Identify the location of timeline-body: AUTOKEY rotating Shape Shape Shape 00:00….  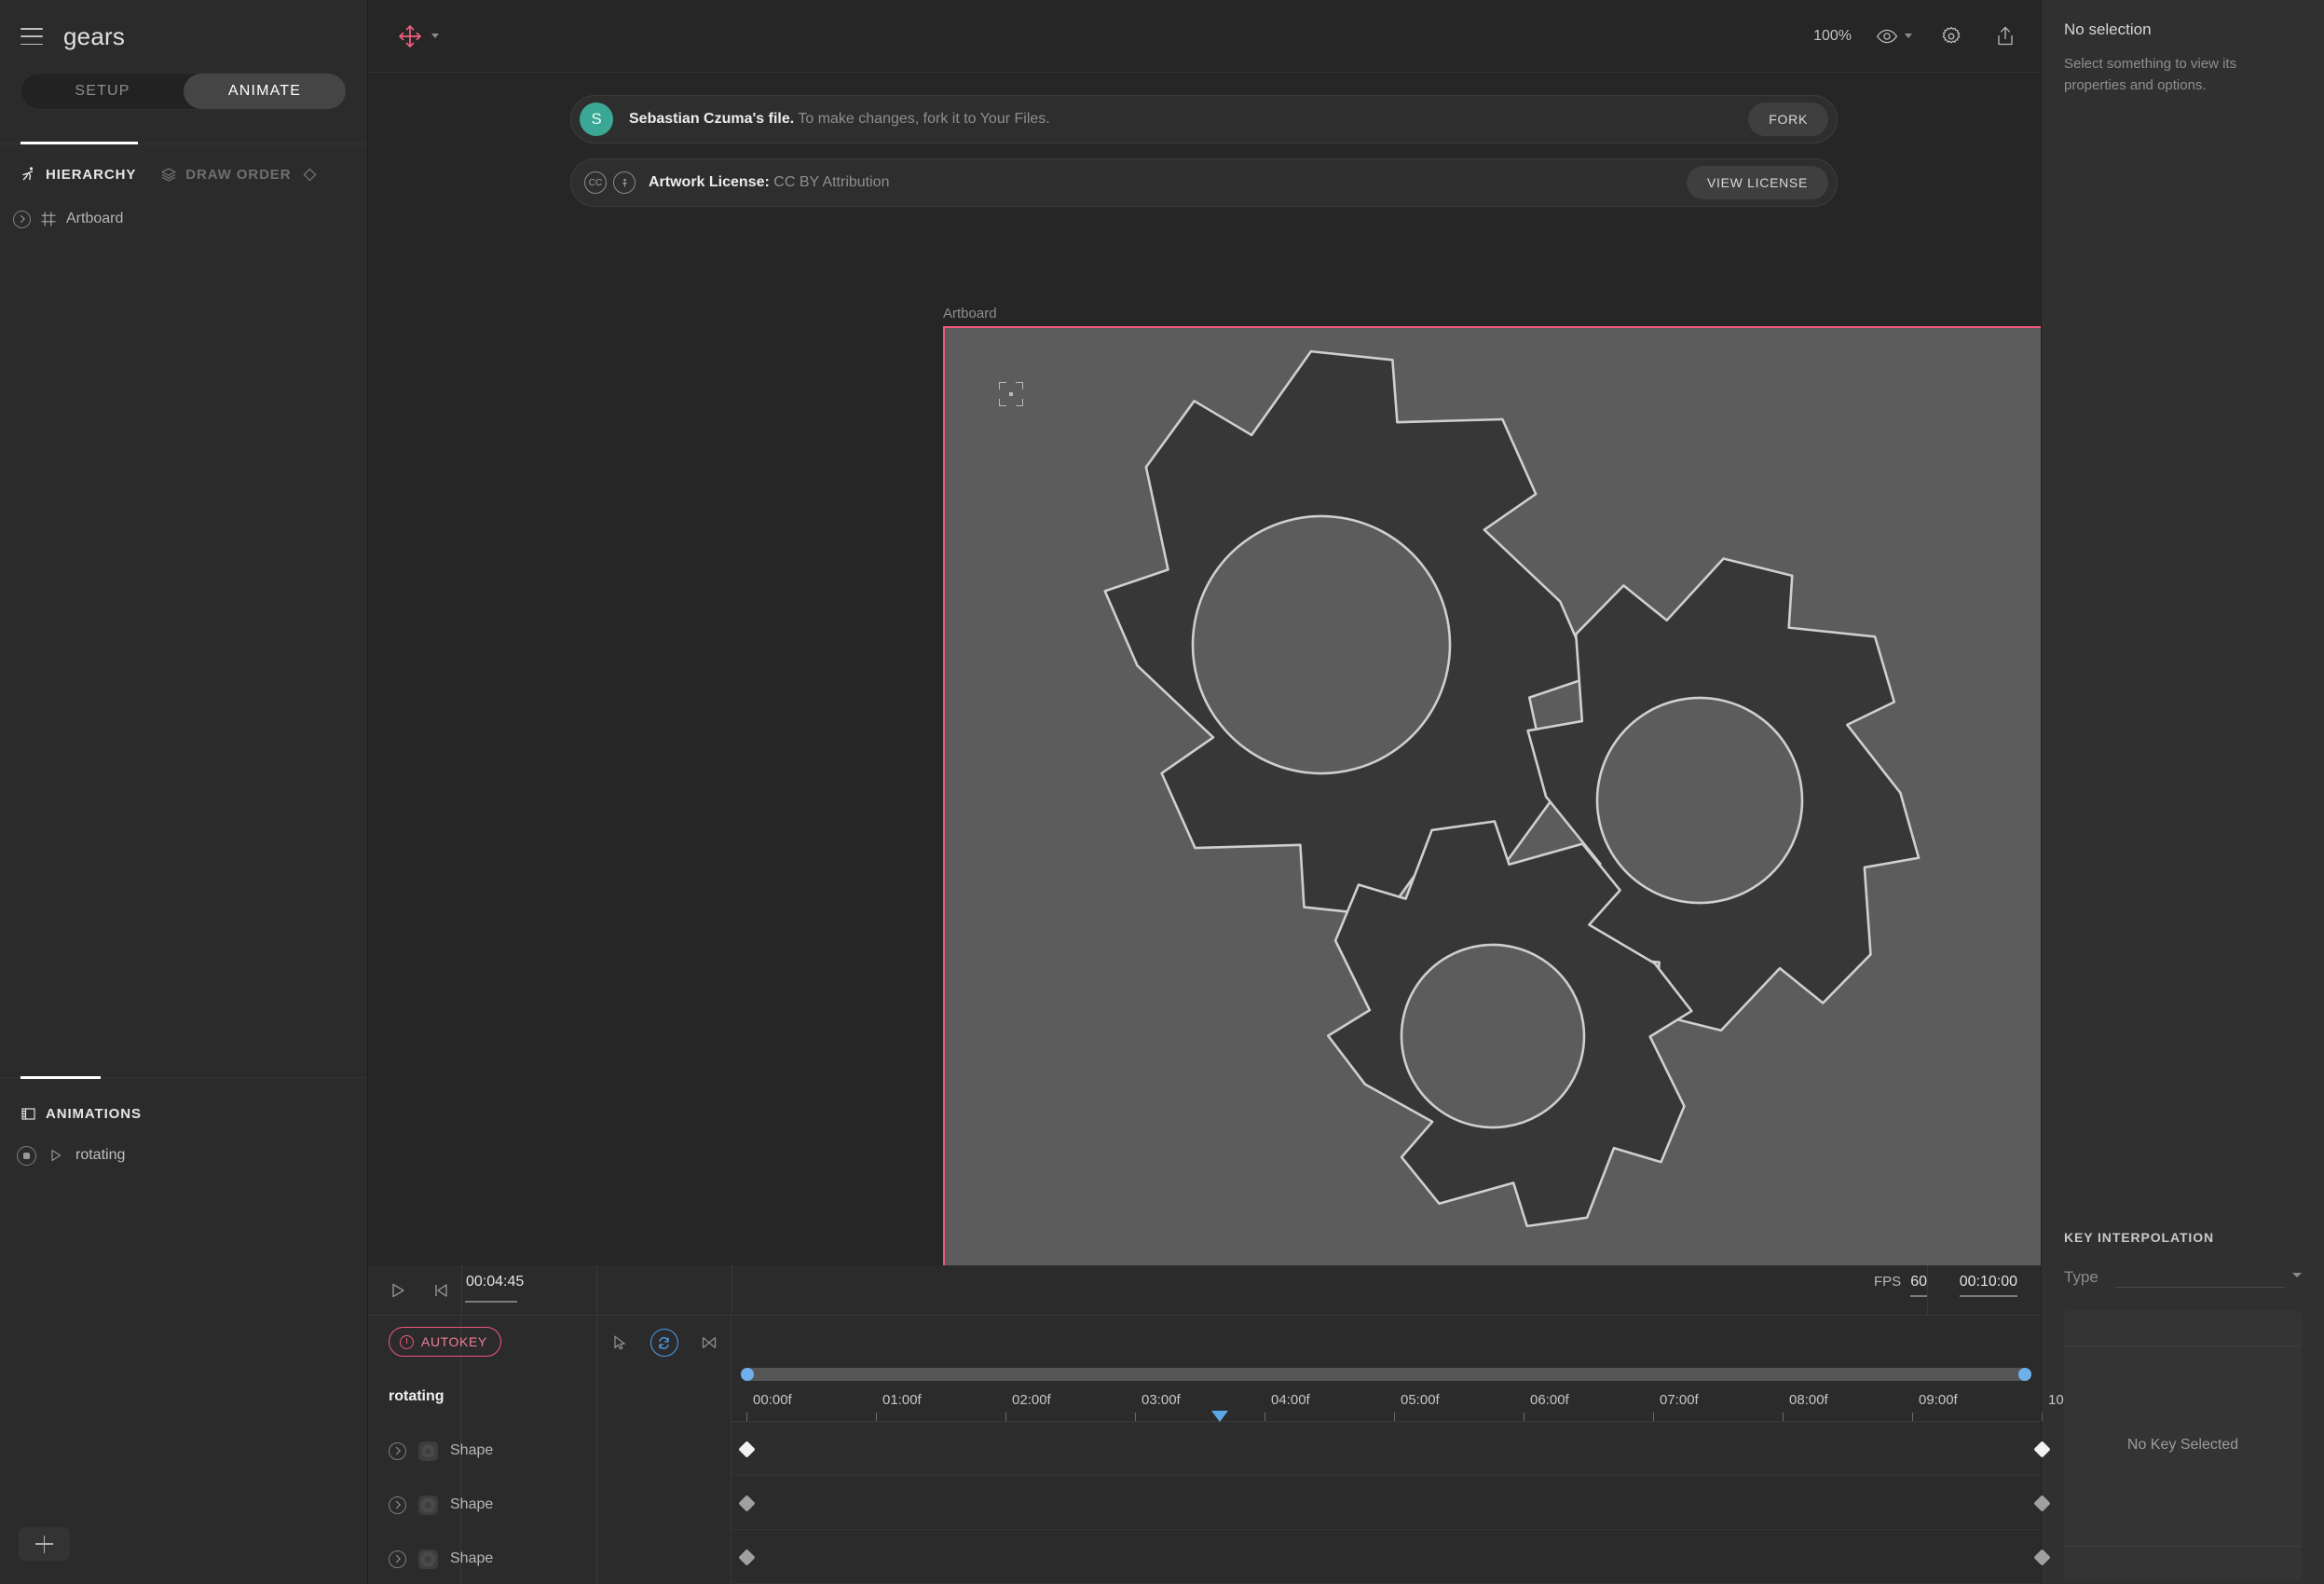
(1216, 1450).